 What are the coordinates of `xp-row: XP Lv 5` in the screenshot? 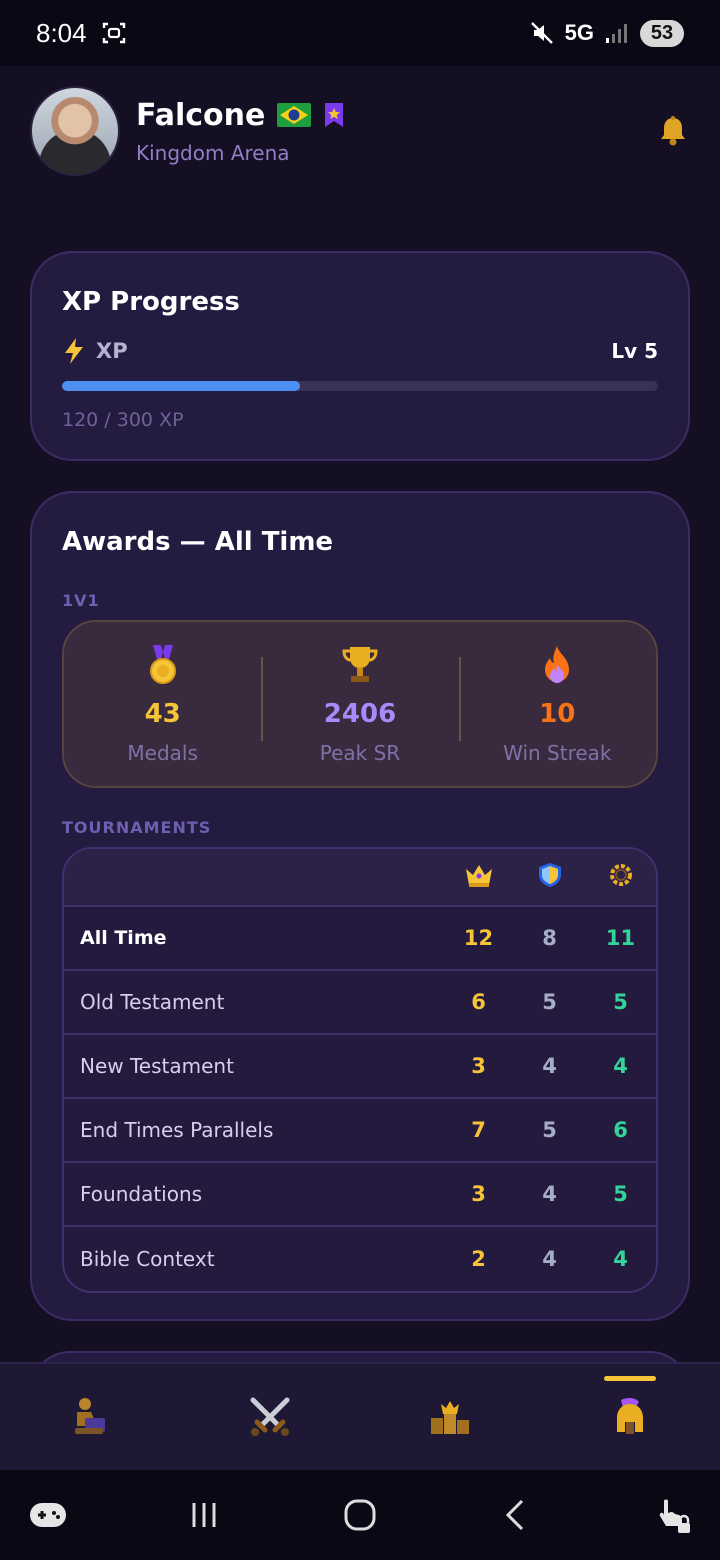 It's located at (360, 351).